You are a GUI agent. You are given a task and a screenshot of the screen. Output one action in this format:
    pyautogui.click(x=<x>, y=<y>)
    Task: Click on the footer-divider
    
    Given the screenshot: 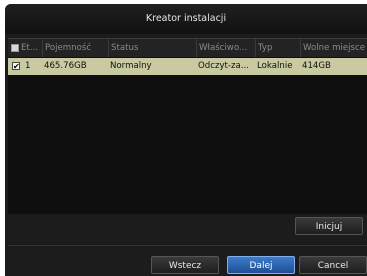 What is the action you would take?
    pyautogui.click(x=187, y=245)
    